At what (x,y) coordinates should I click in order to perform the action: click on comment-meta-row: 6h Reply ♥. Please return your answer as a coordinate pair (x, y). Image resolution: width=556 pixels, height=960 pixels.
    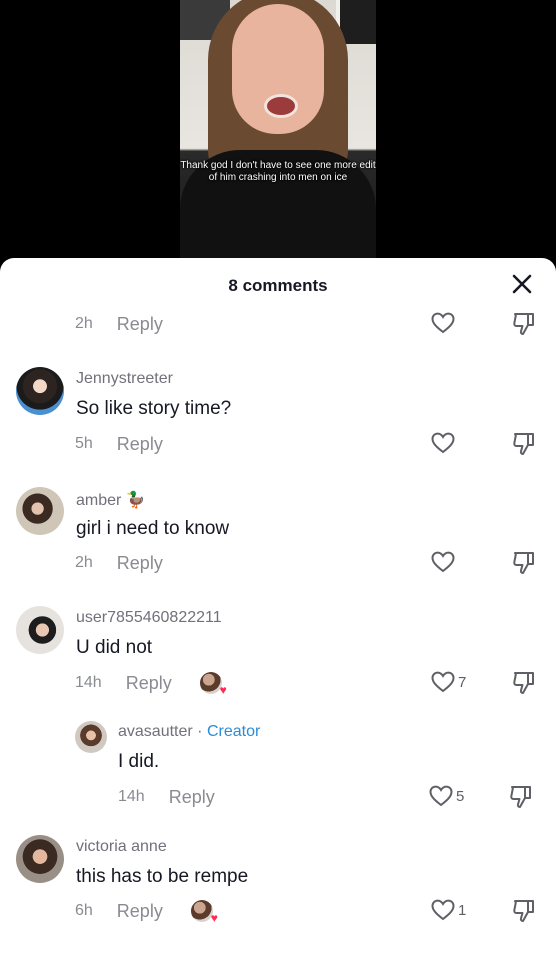
    Looking at the image, I should click on (146, 911).